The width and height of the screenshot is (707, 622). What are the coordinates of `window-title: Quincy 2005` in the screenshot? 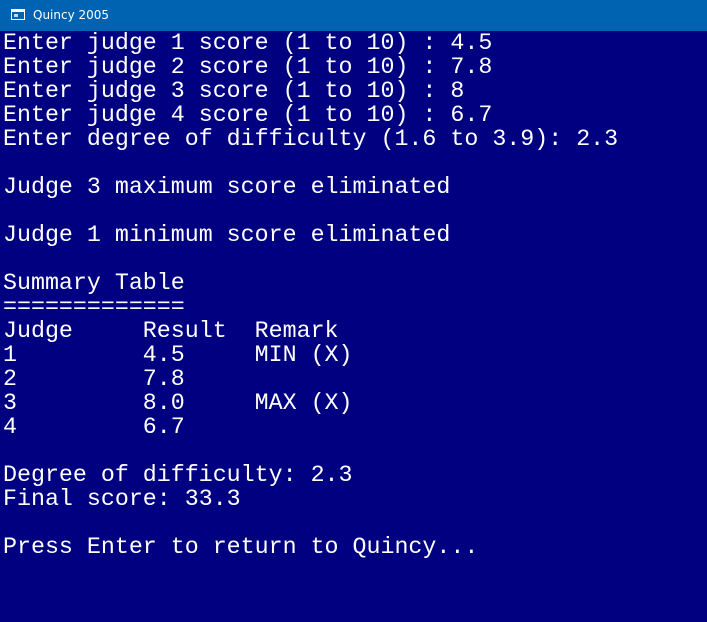 It's located at (71, 15).